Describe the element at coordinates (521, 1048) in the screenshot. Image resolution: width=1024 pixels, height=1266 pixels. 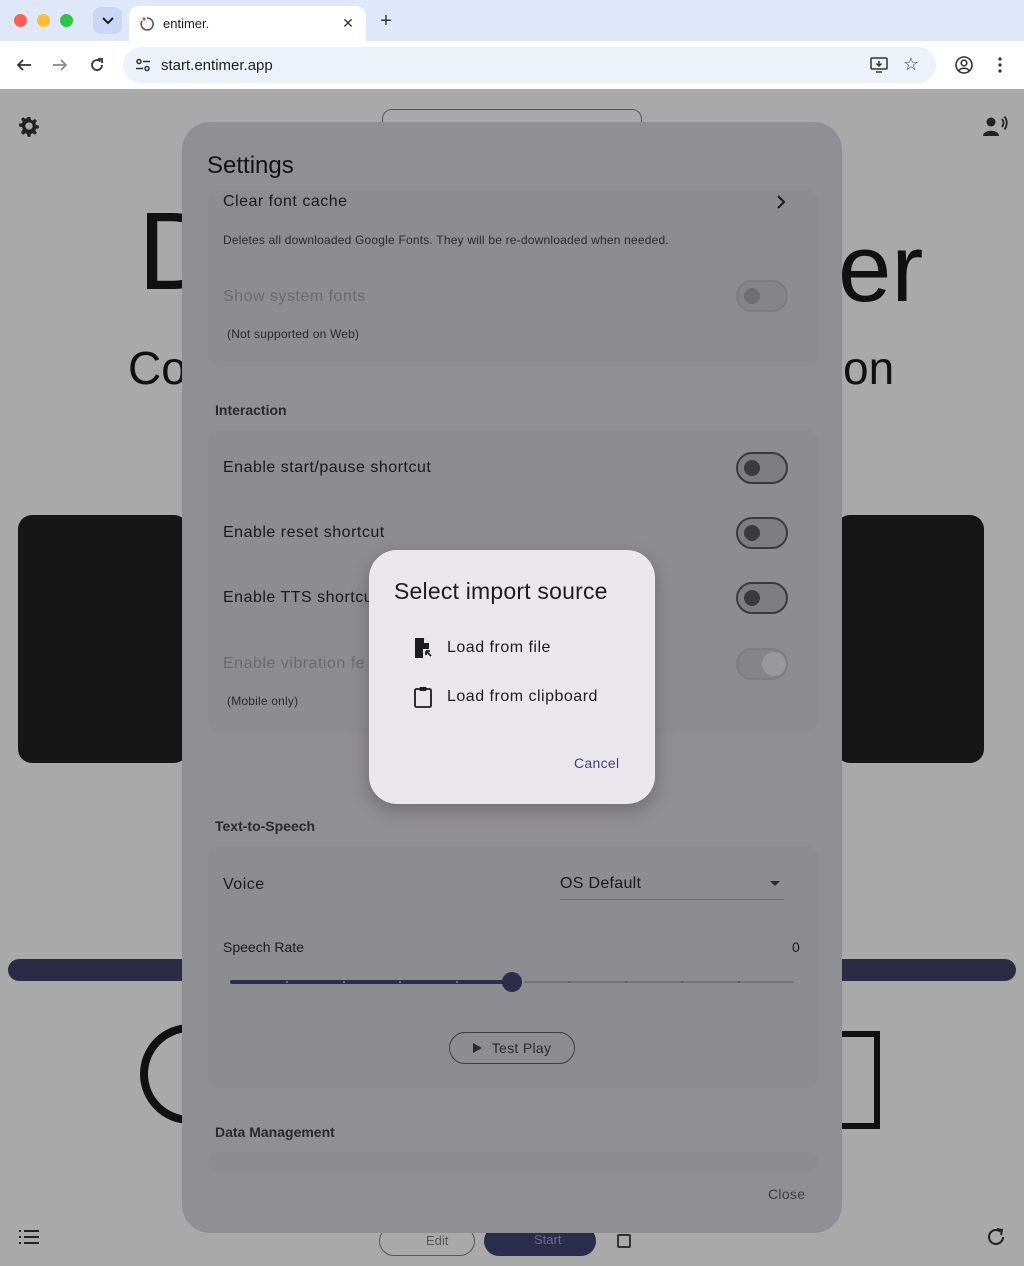
I see `test-play-label: Test Play` at that location.